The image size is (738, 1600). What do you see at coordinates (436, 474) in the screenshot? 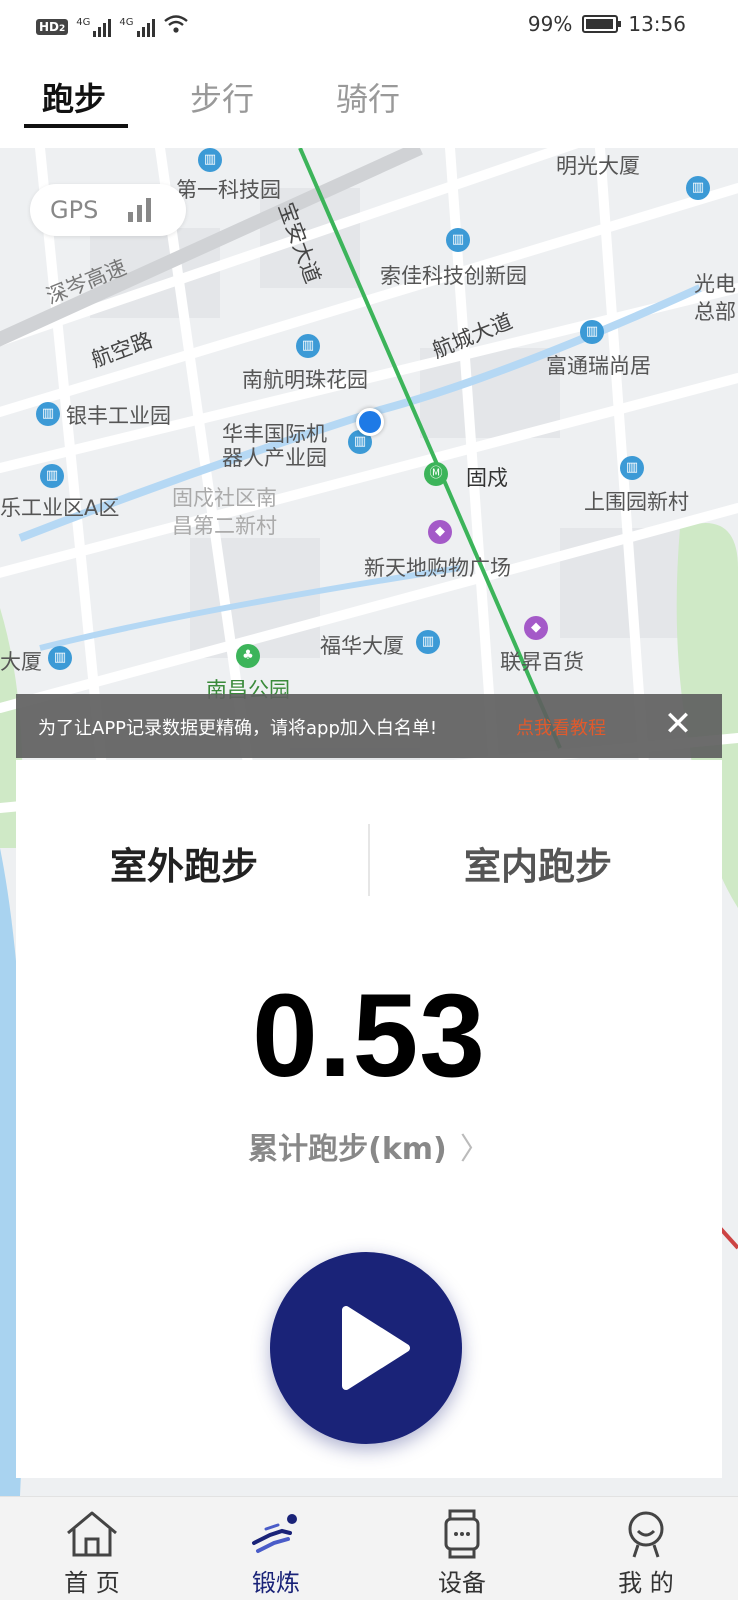
I see `metro-station-icon: Ⓜ` at bounding box center [436, 474].